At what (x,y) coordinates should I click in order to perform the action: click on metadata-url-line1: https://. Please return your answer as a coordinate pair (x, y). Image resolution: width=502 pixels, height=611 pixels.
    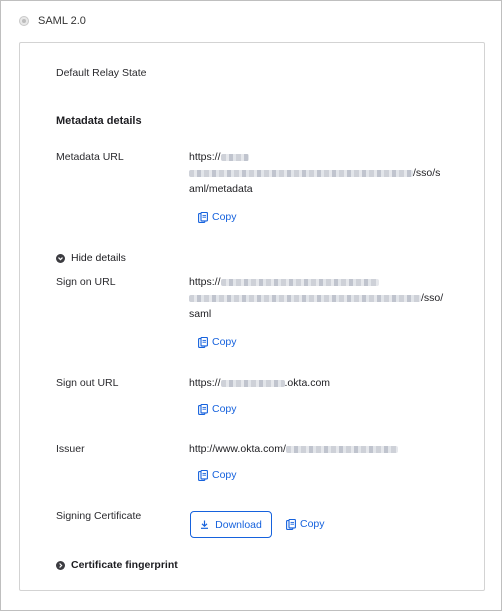
    Looking at the image, I should click on (205, 157).